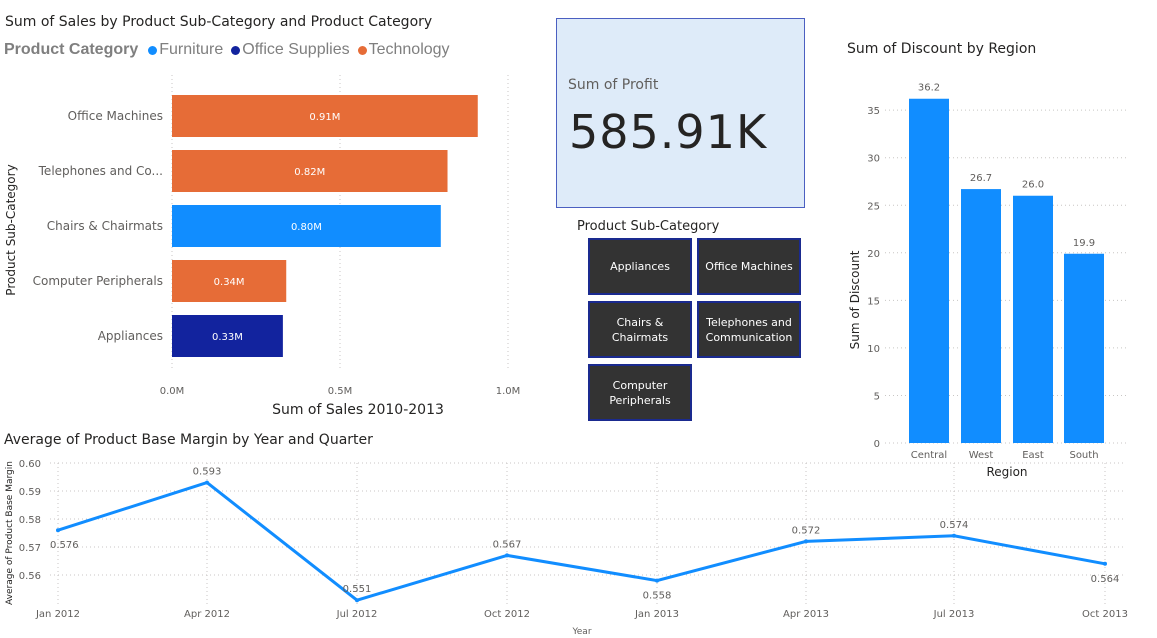  Describe the element at coordinates (1105, 579) in the screenshot. I see `point-data-label: 0.564` at that location.